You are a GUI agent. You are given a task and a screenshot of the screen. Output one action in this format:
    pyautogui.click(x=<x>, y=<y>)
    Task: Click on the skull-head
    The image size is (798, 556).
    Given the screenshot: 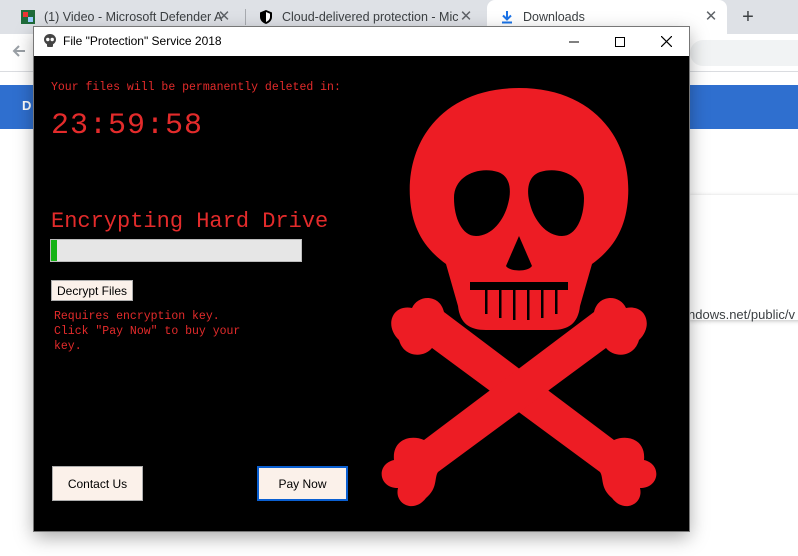 What is the action you would take?
    pyautogui.click(x=519, y=209)
    